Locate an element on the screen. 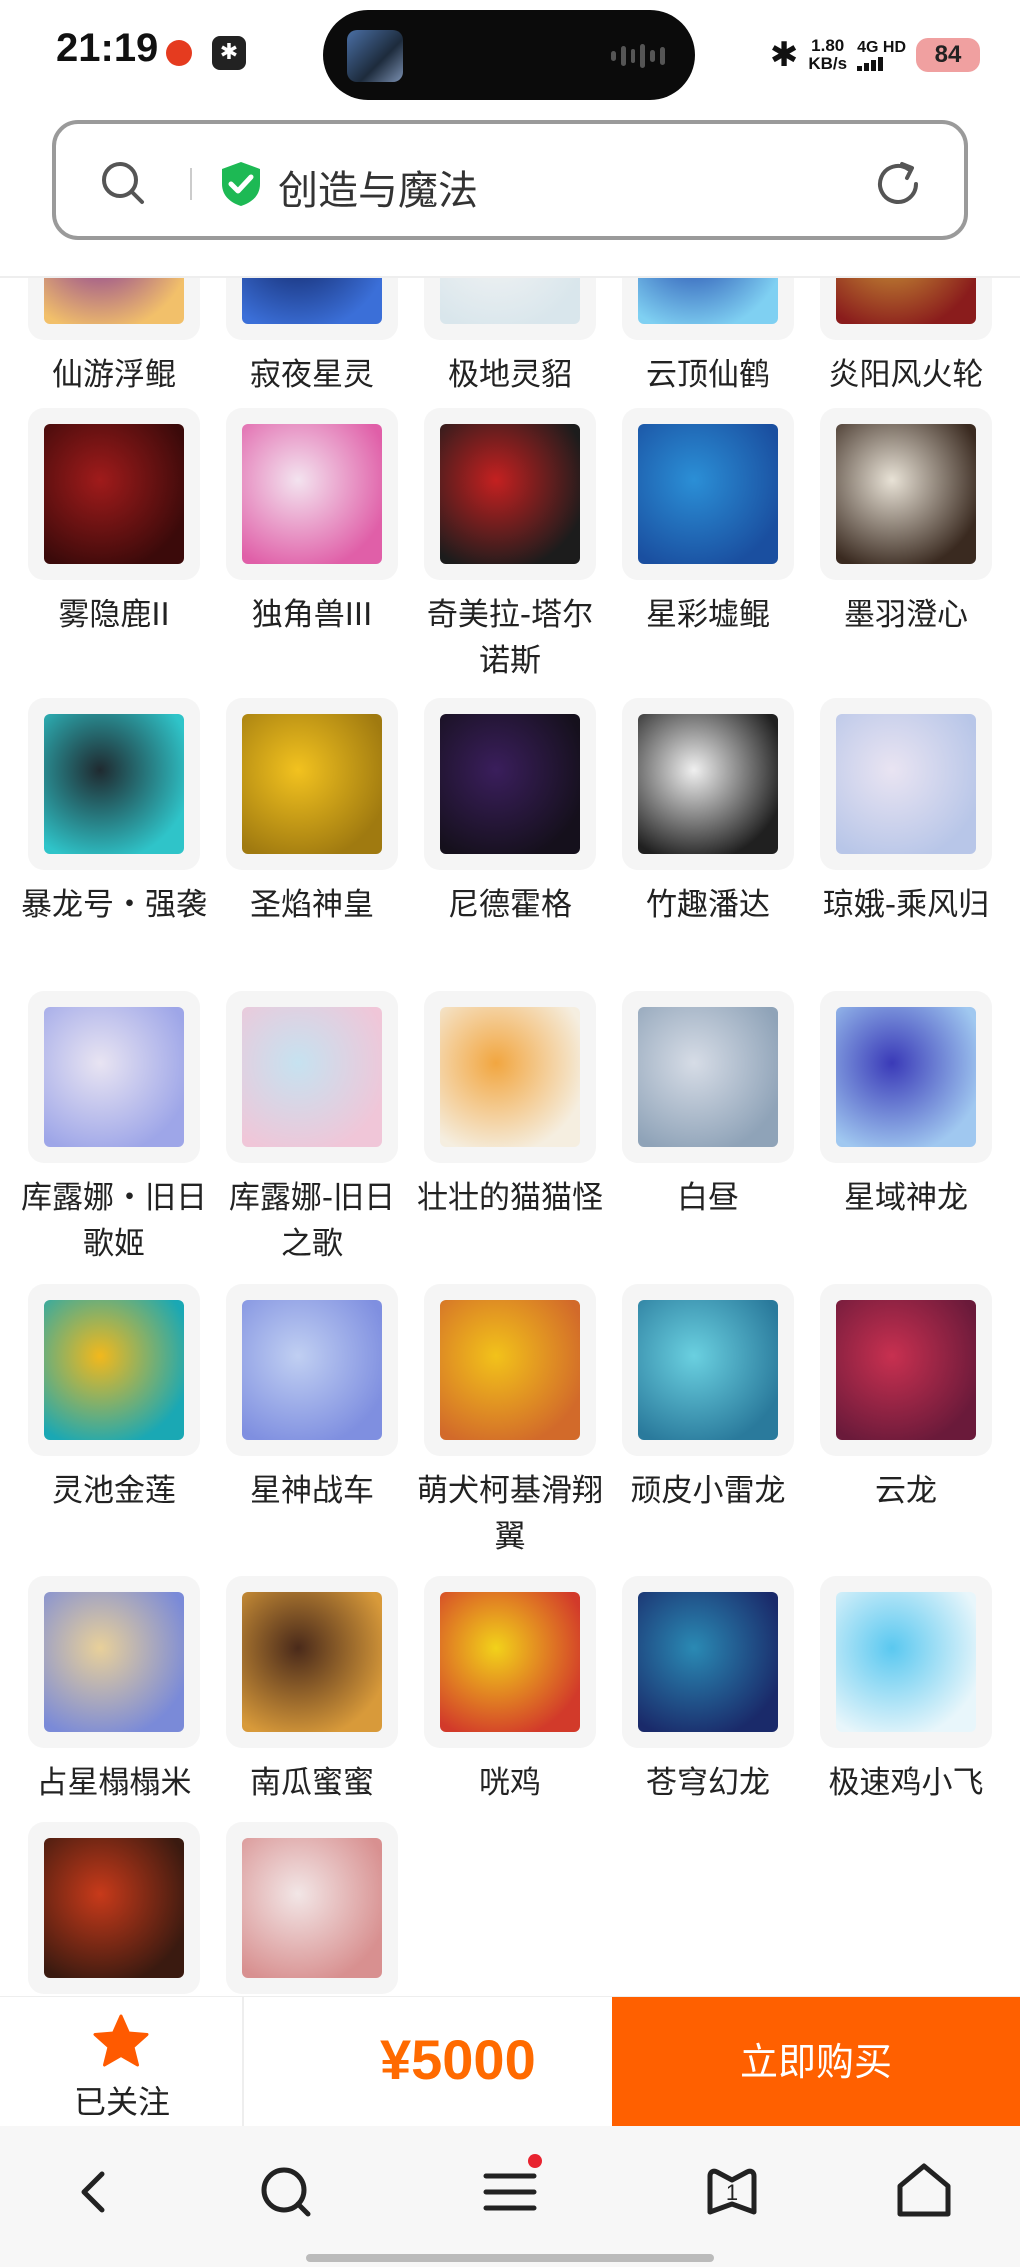 This screenshot has height=2267, width=1020. item-label: 极地灵貂 is located at coordinates (510, 375).